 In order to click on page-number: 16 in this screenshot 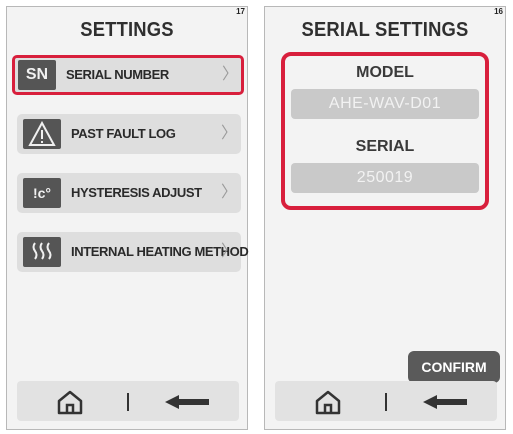, I will do `click(498, 11)`.